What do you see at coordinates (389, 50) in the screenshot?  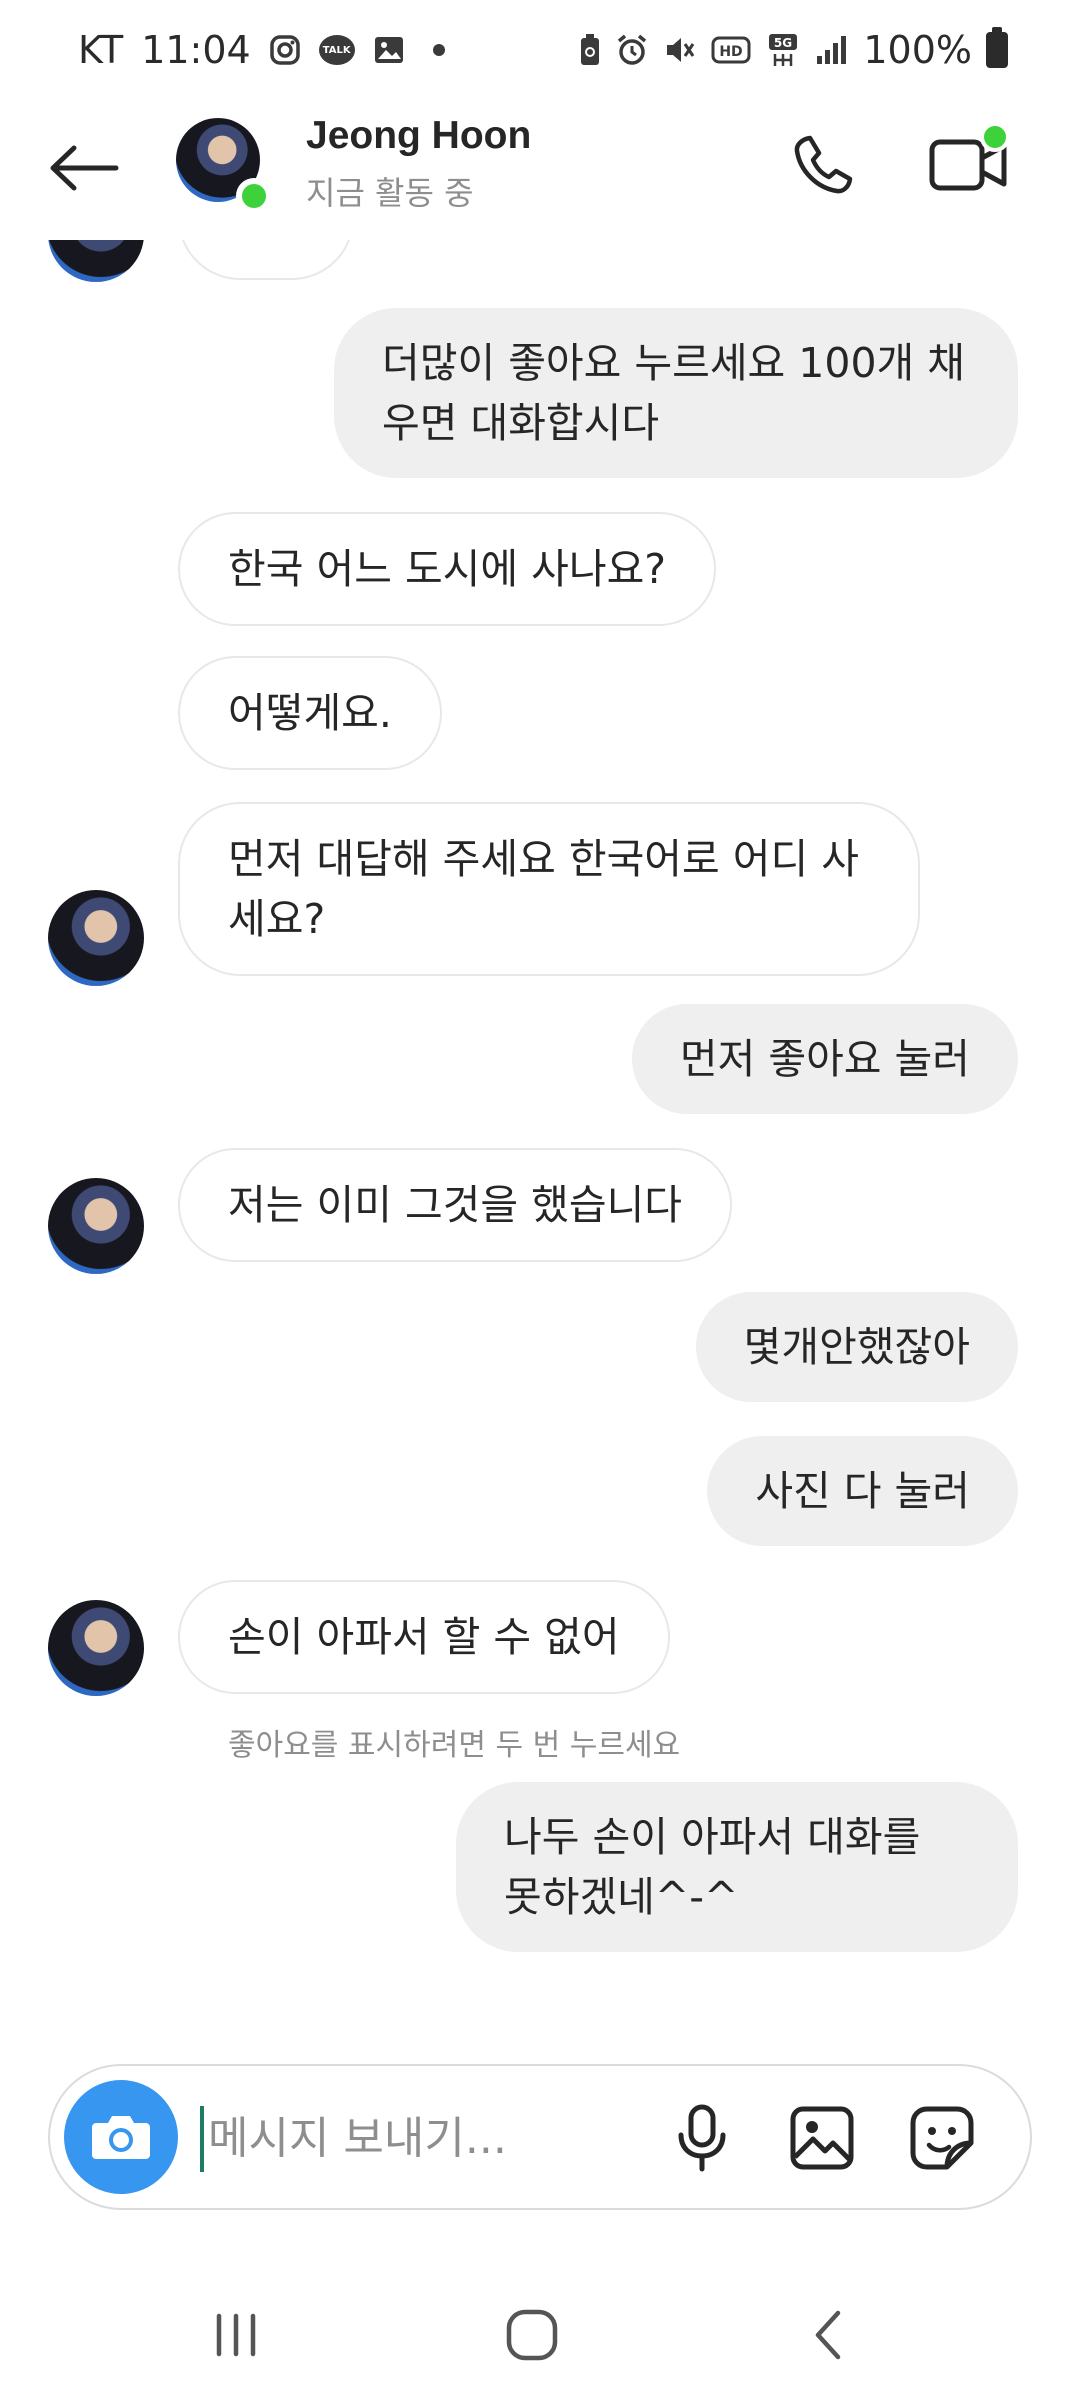 I see `gallery-notification-icon` at bounding box center [389, 50].